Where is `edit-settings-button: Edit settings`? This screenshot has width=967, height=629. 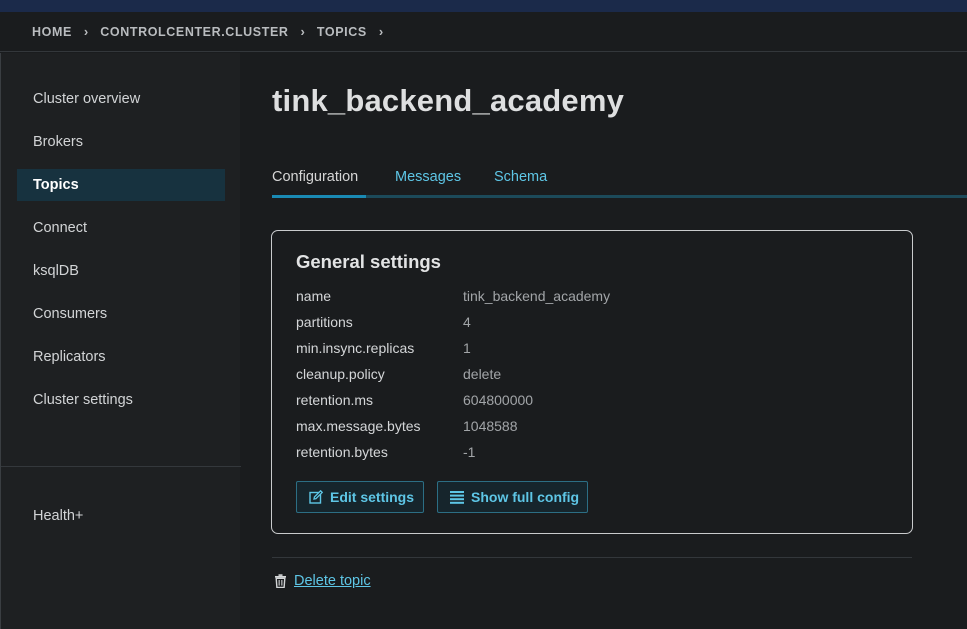 edit-settings-button: Edit settings is located at coordinates (360, 497).